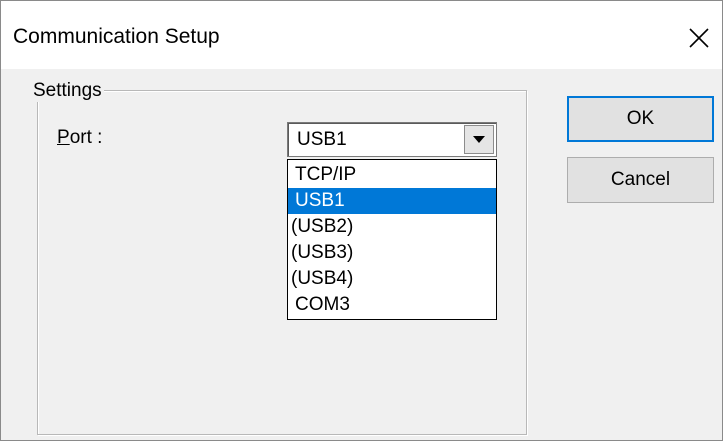 This screenshot has height=441, width=723. I want to click on port-option-usb3: (USB3), so click(392, 253).